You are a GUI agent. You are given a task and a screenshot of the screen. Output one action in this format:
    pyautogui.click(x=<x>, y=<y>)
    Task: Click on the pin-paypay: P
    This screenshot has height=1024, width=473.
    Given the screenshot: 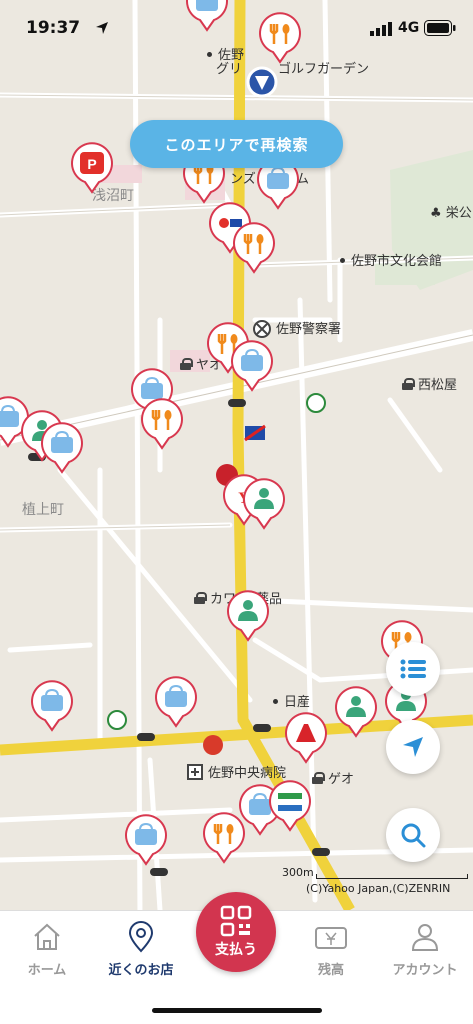 What is the action you would take?
    pyautogui.click(x=92, y=168)
    